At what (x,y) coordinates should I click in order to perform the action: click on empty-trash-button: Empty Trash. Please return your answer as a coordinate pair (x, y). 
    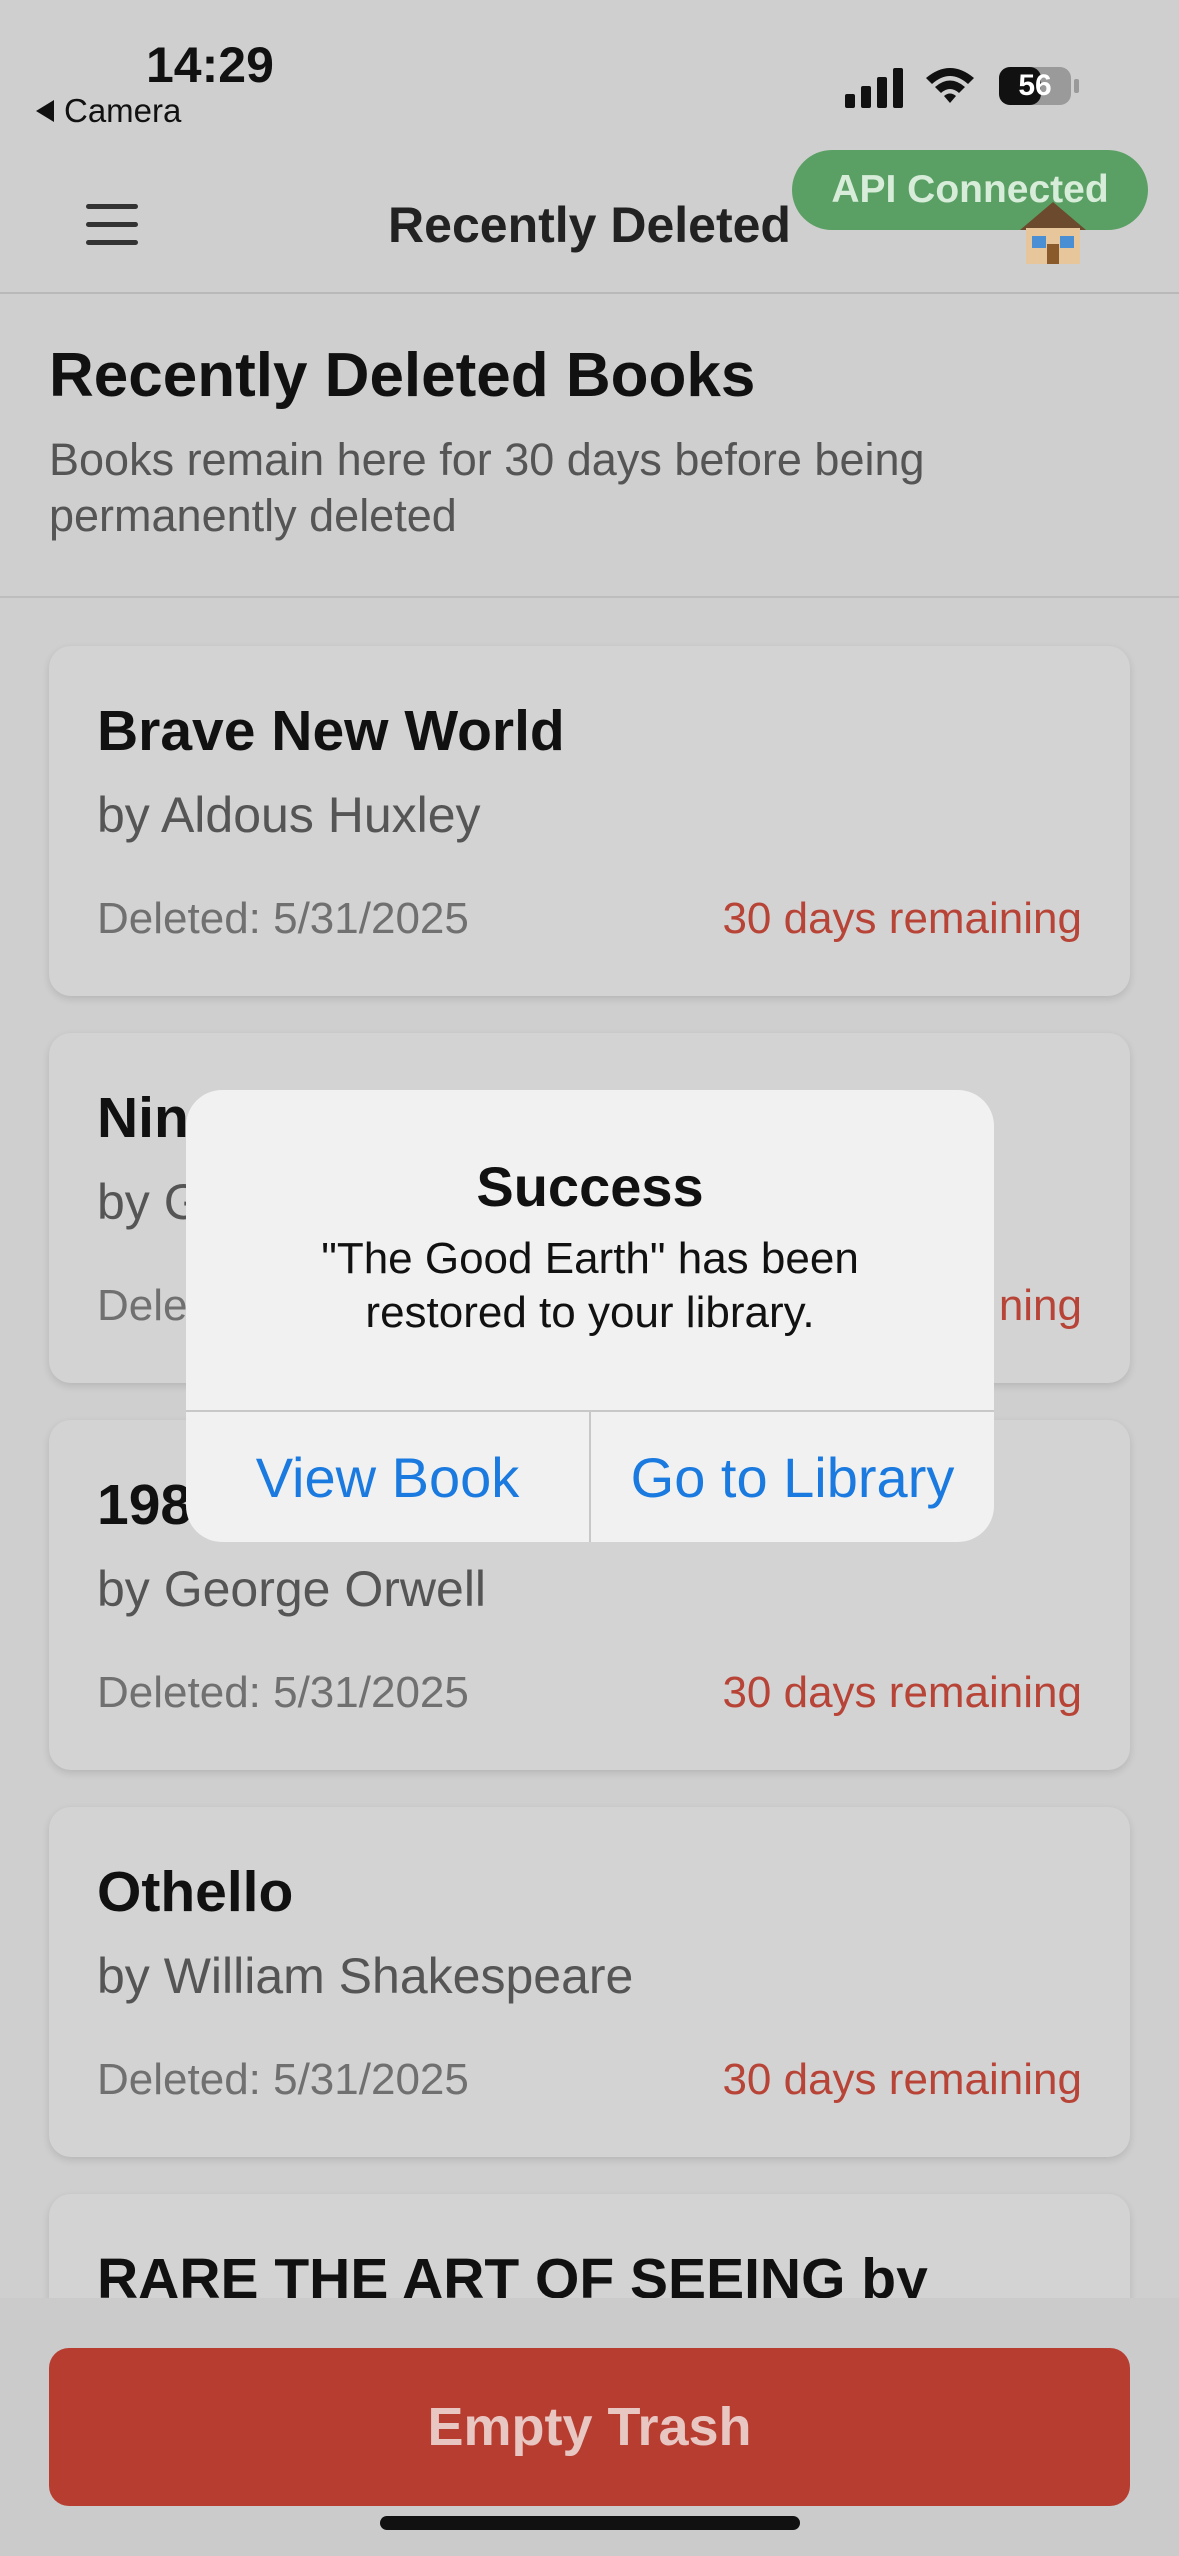
    Looking at the image, I should click on (589, 2427).